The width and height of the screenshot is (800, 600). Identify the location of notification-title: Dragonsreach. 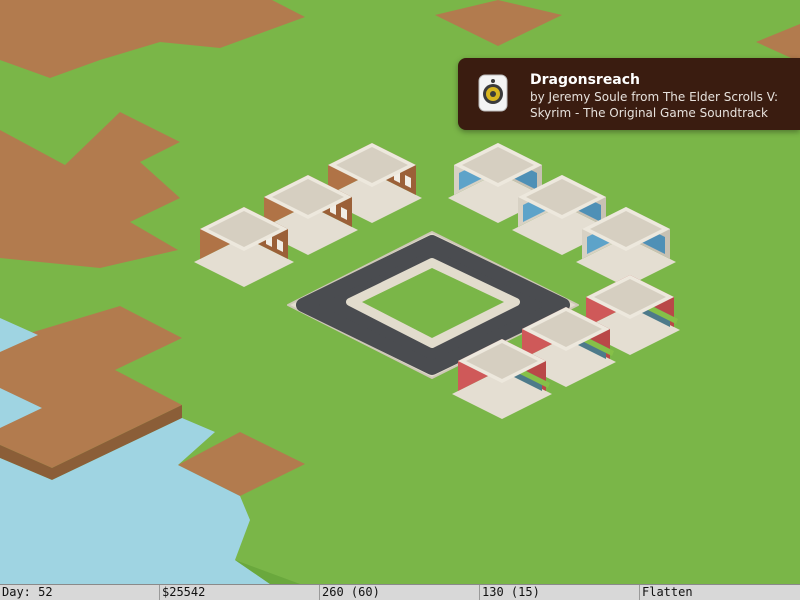
(585, 80).